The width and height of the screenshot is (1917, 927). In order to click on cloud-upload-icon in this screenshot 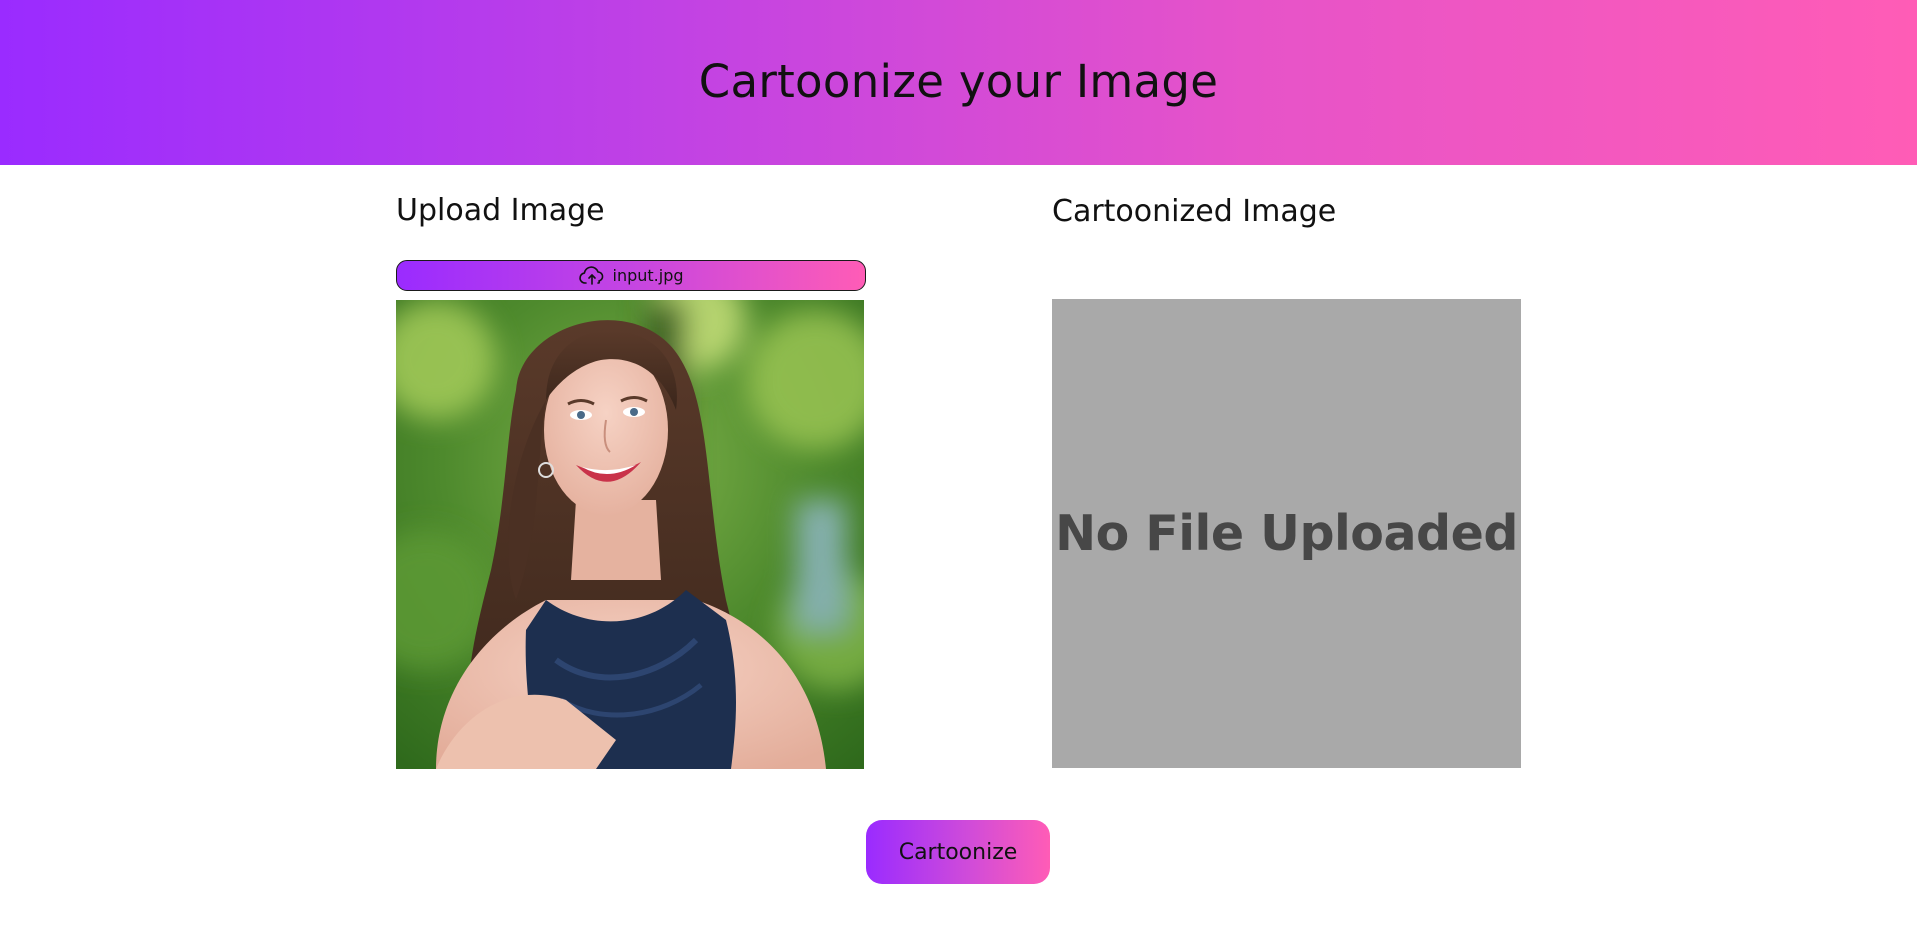, I will do `click(591, 275)`.